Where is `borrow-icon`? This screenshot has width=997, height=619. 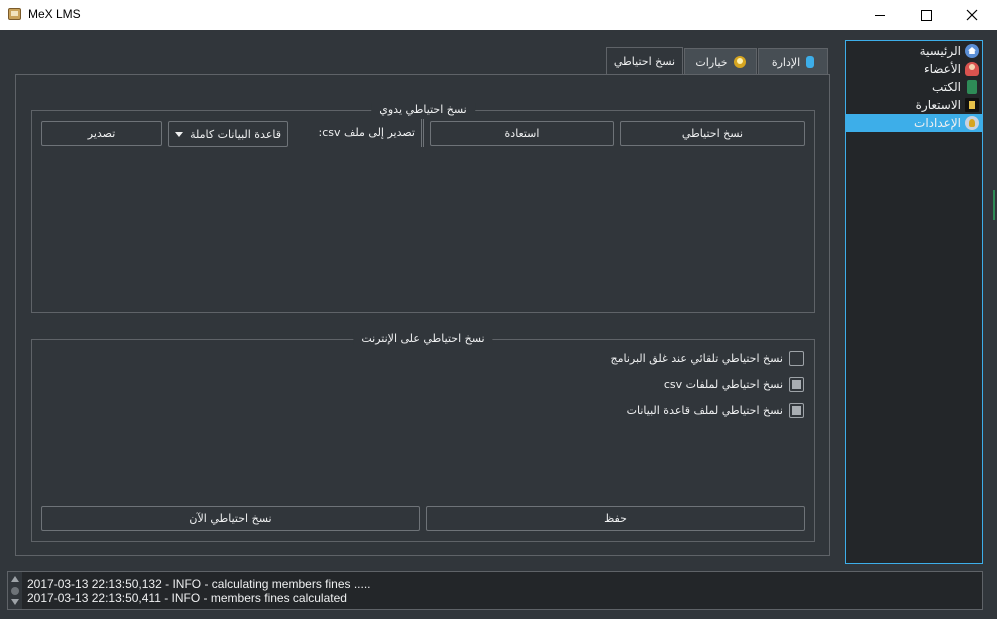
borrow-icon is located at coordinates (972, 105).